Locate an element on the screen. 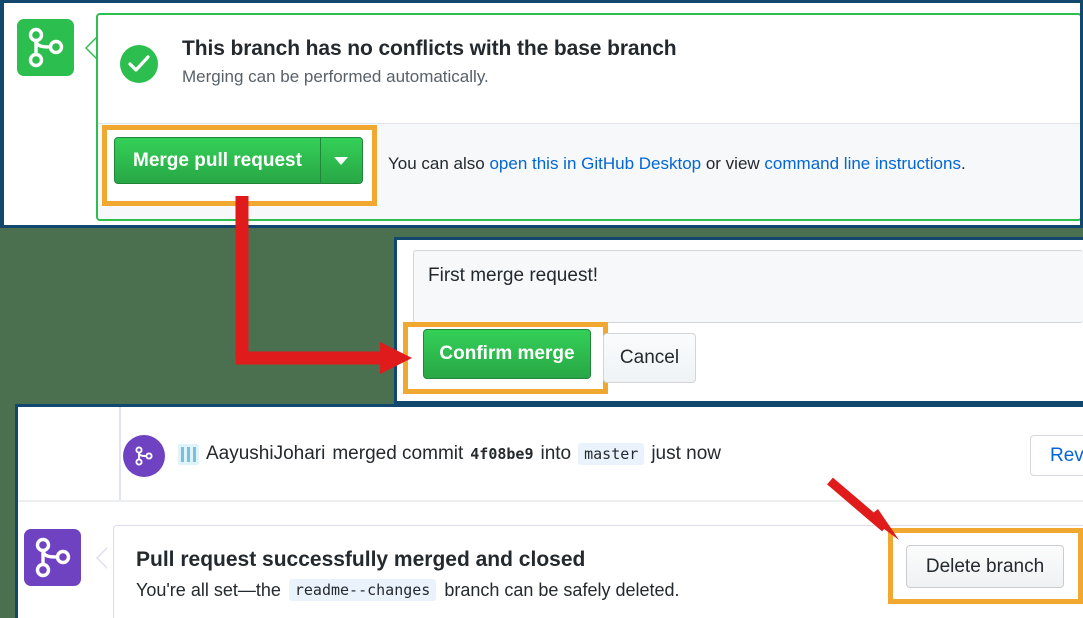 The width and height of the screenshot is (1083, 618). section-divider is located at coordinates (550, 501).